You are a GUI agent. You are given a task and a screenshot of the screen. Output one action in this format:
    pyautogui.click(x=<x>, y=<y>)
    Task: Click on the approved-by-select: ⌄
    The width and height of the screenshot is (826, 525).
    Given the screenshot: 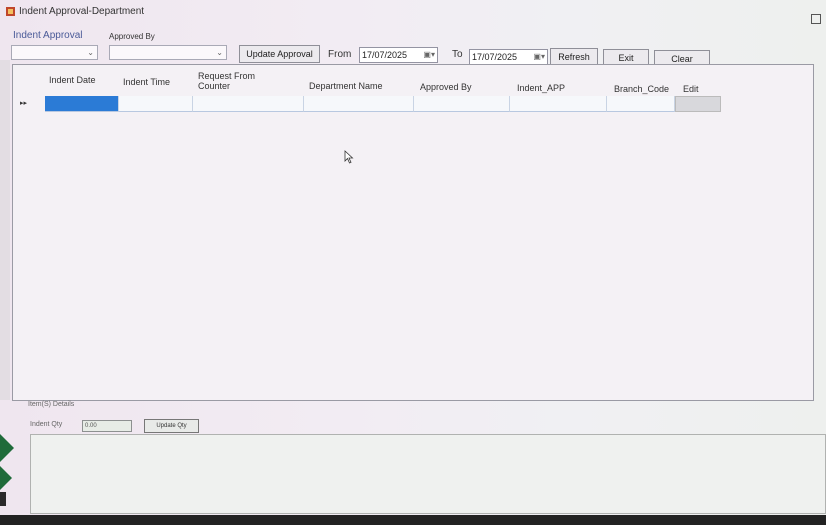 What is the action you would take?
    pyautogui.click(x=168, y=52)
    